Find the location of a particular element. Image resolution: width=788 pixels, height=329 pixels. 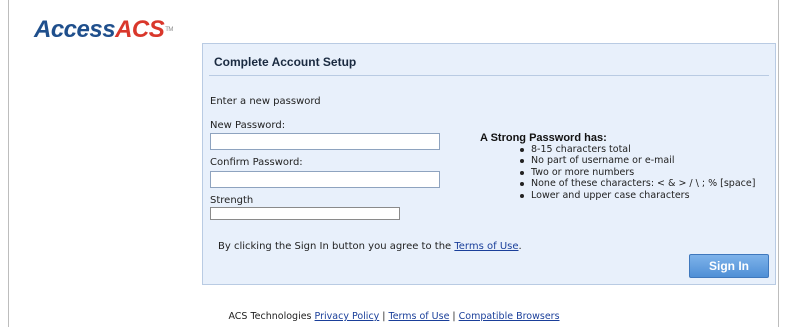

footer-company: ACS Technologies is located at coordinates (270, 316).